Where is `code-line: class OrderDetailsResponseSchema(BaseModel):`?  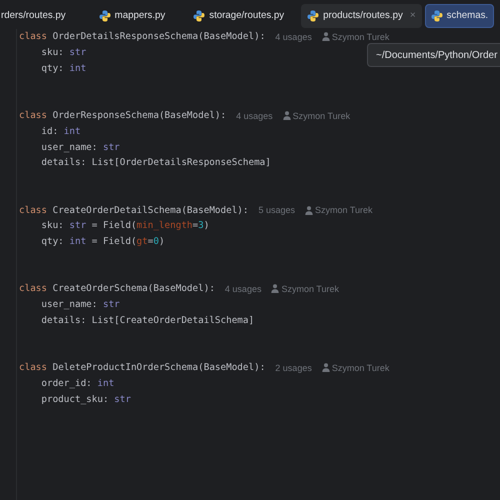
code-line: class OrderDetailsResponseSchema(BaseModel): is located at coordinates (142, 36).